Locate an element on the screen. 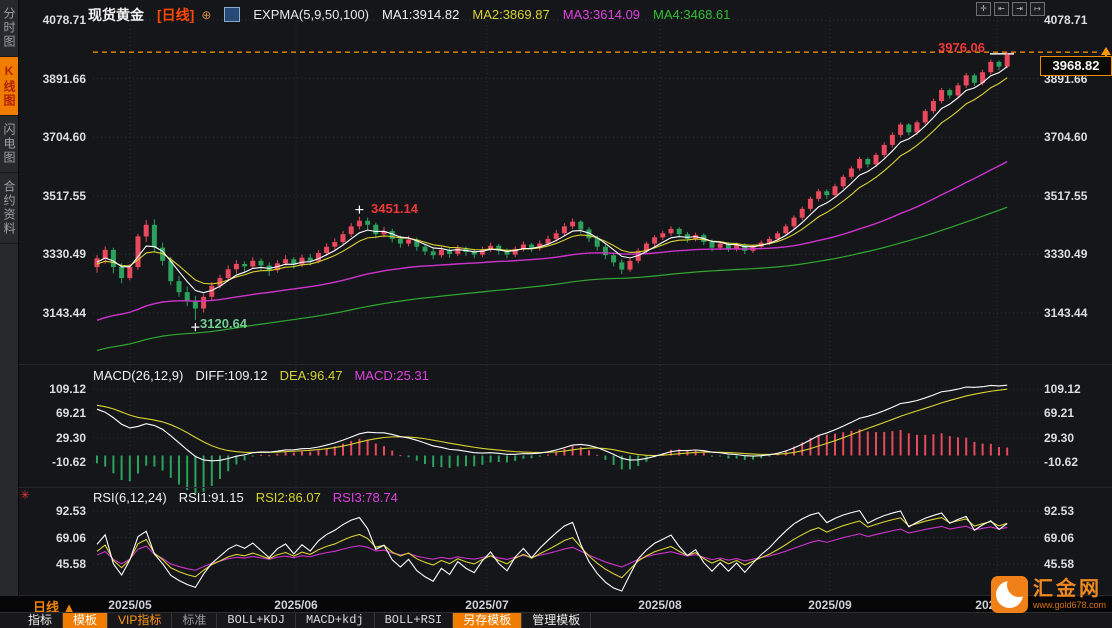 Image resolution: width=1112 pixels, height=628 pixels. tab-6: BOLL+RSI is located at coordinates (414, 620).